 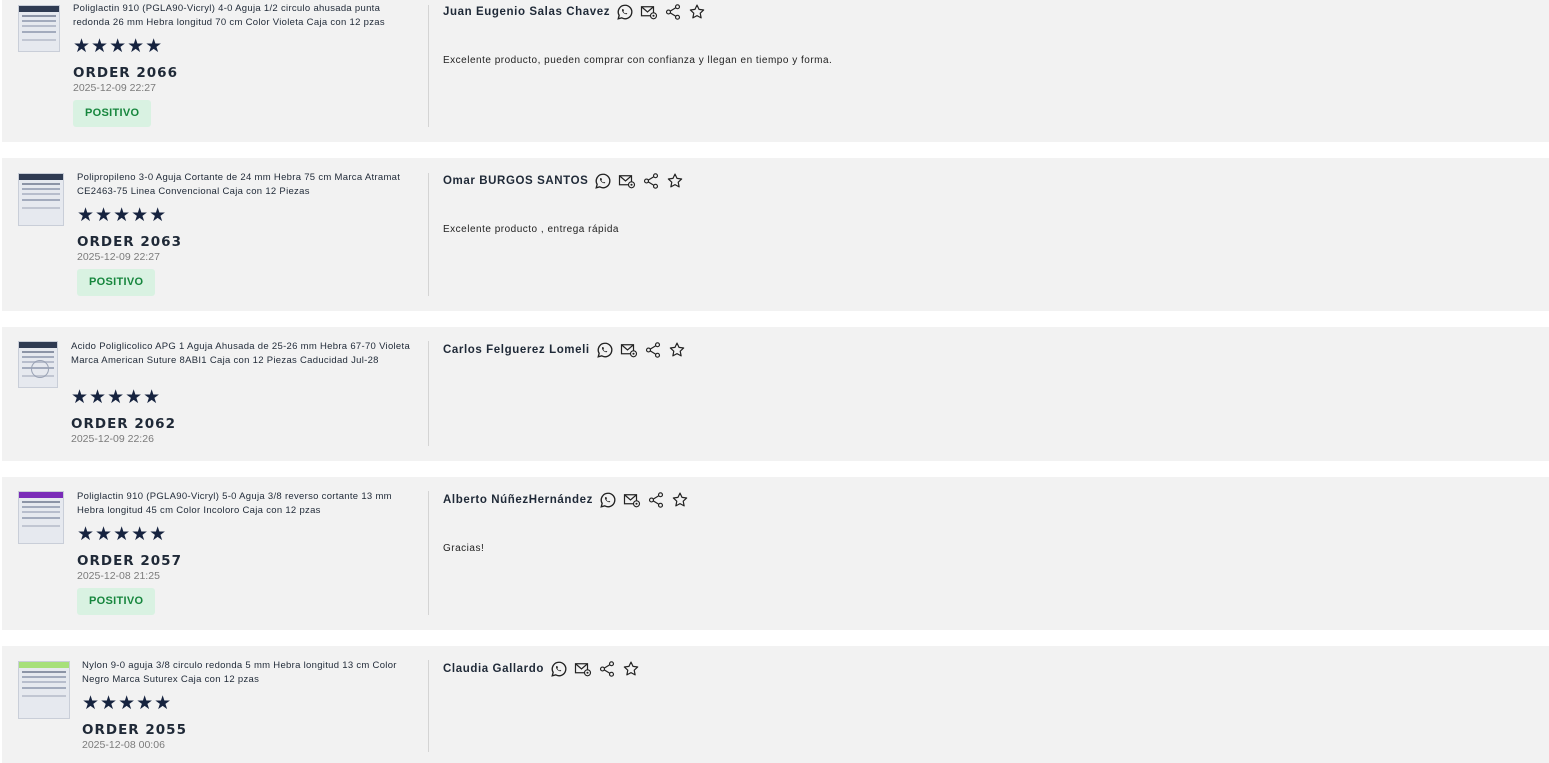 I want to click on customer-name: Claudia Gallardo, so click(x=493, y=669).